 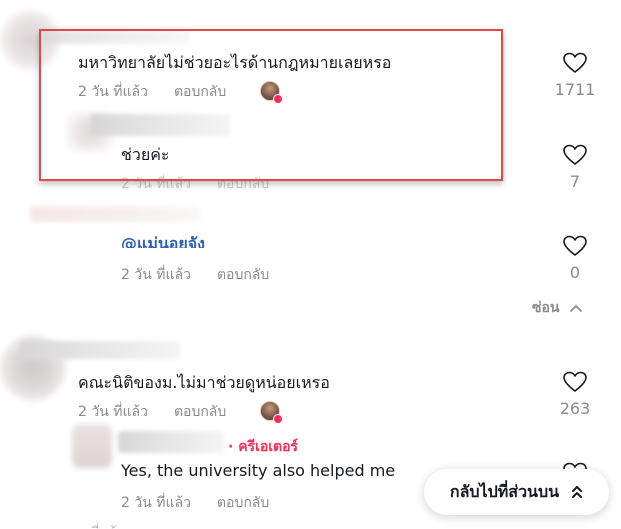 What do you see at coordinates (504, 491) in the screenshot?
I see `back-to-top-label: กลับไปที่ส่วนบน` at bounding box center [504, 491].